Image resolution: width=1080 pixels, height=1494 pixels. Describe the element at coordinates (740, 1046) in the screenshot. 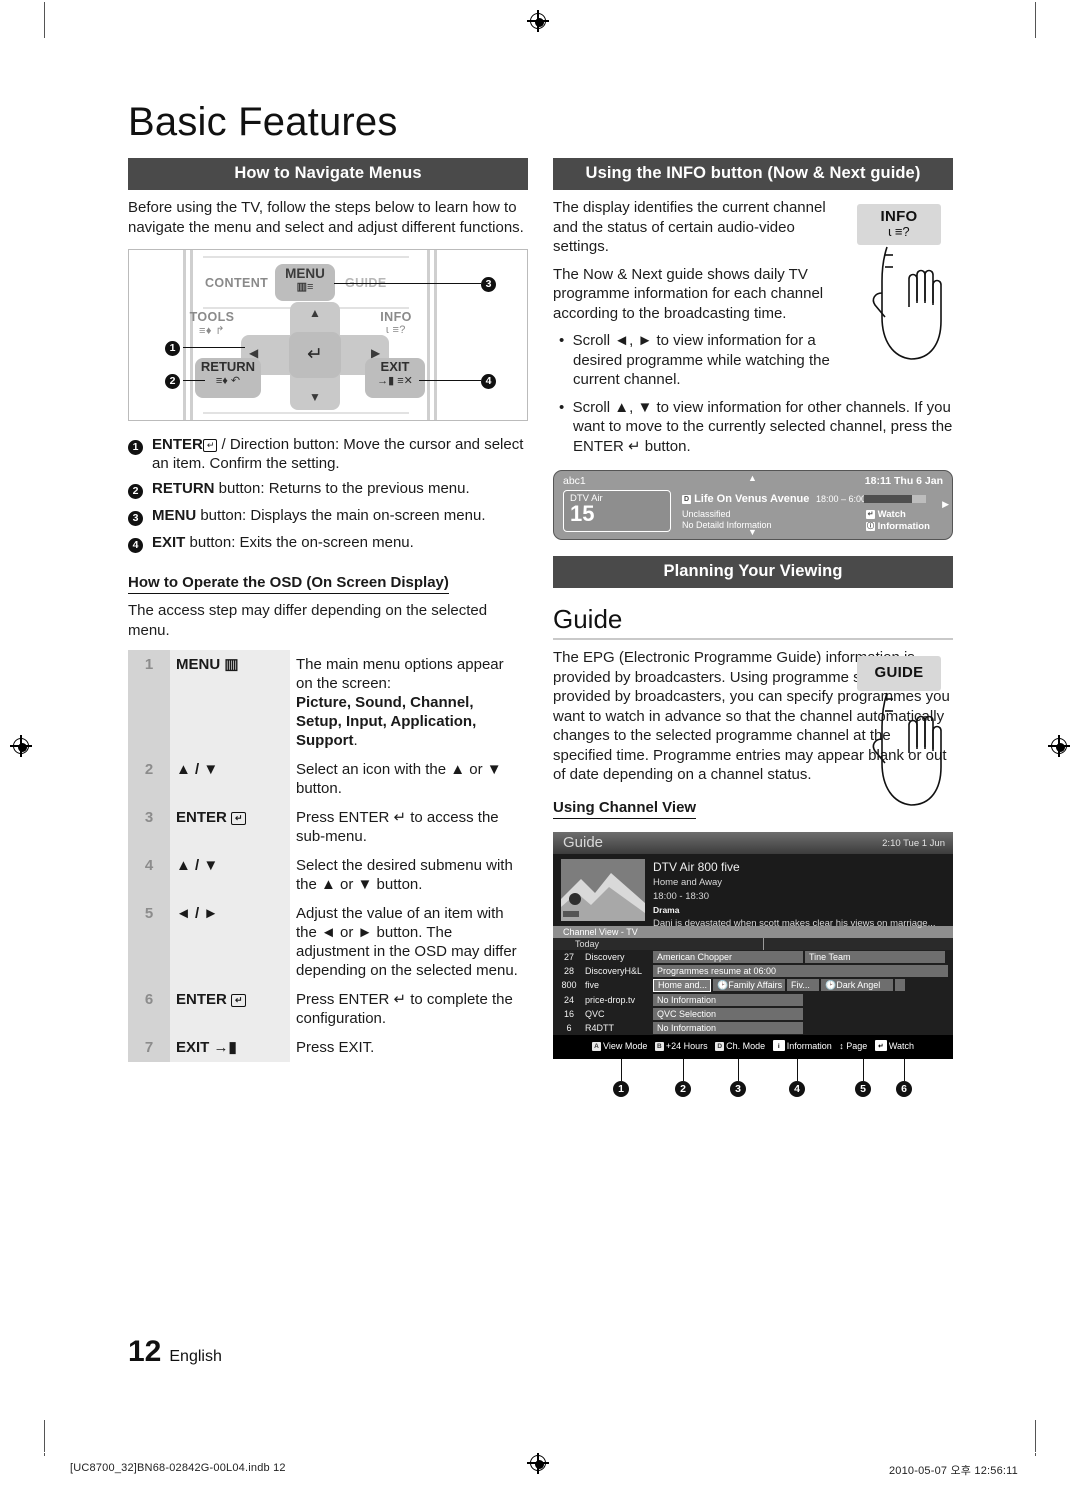

I see `footer-item-ch-mode: D Ch. Mode` at that location.